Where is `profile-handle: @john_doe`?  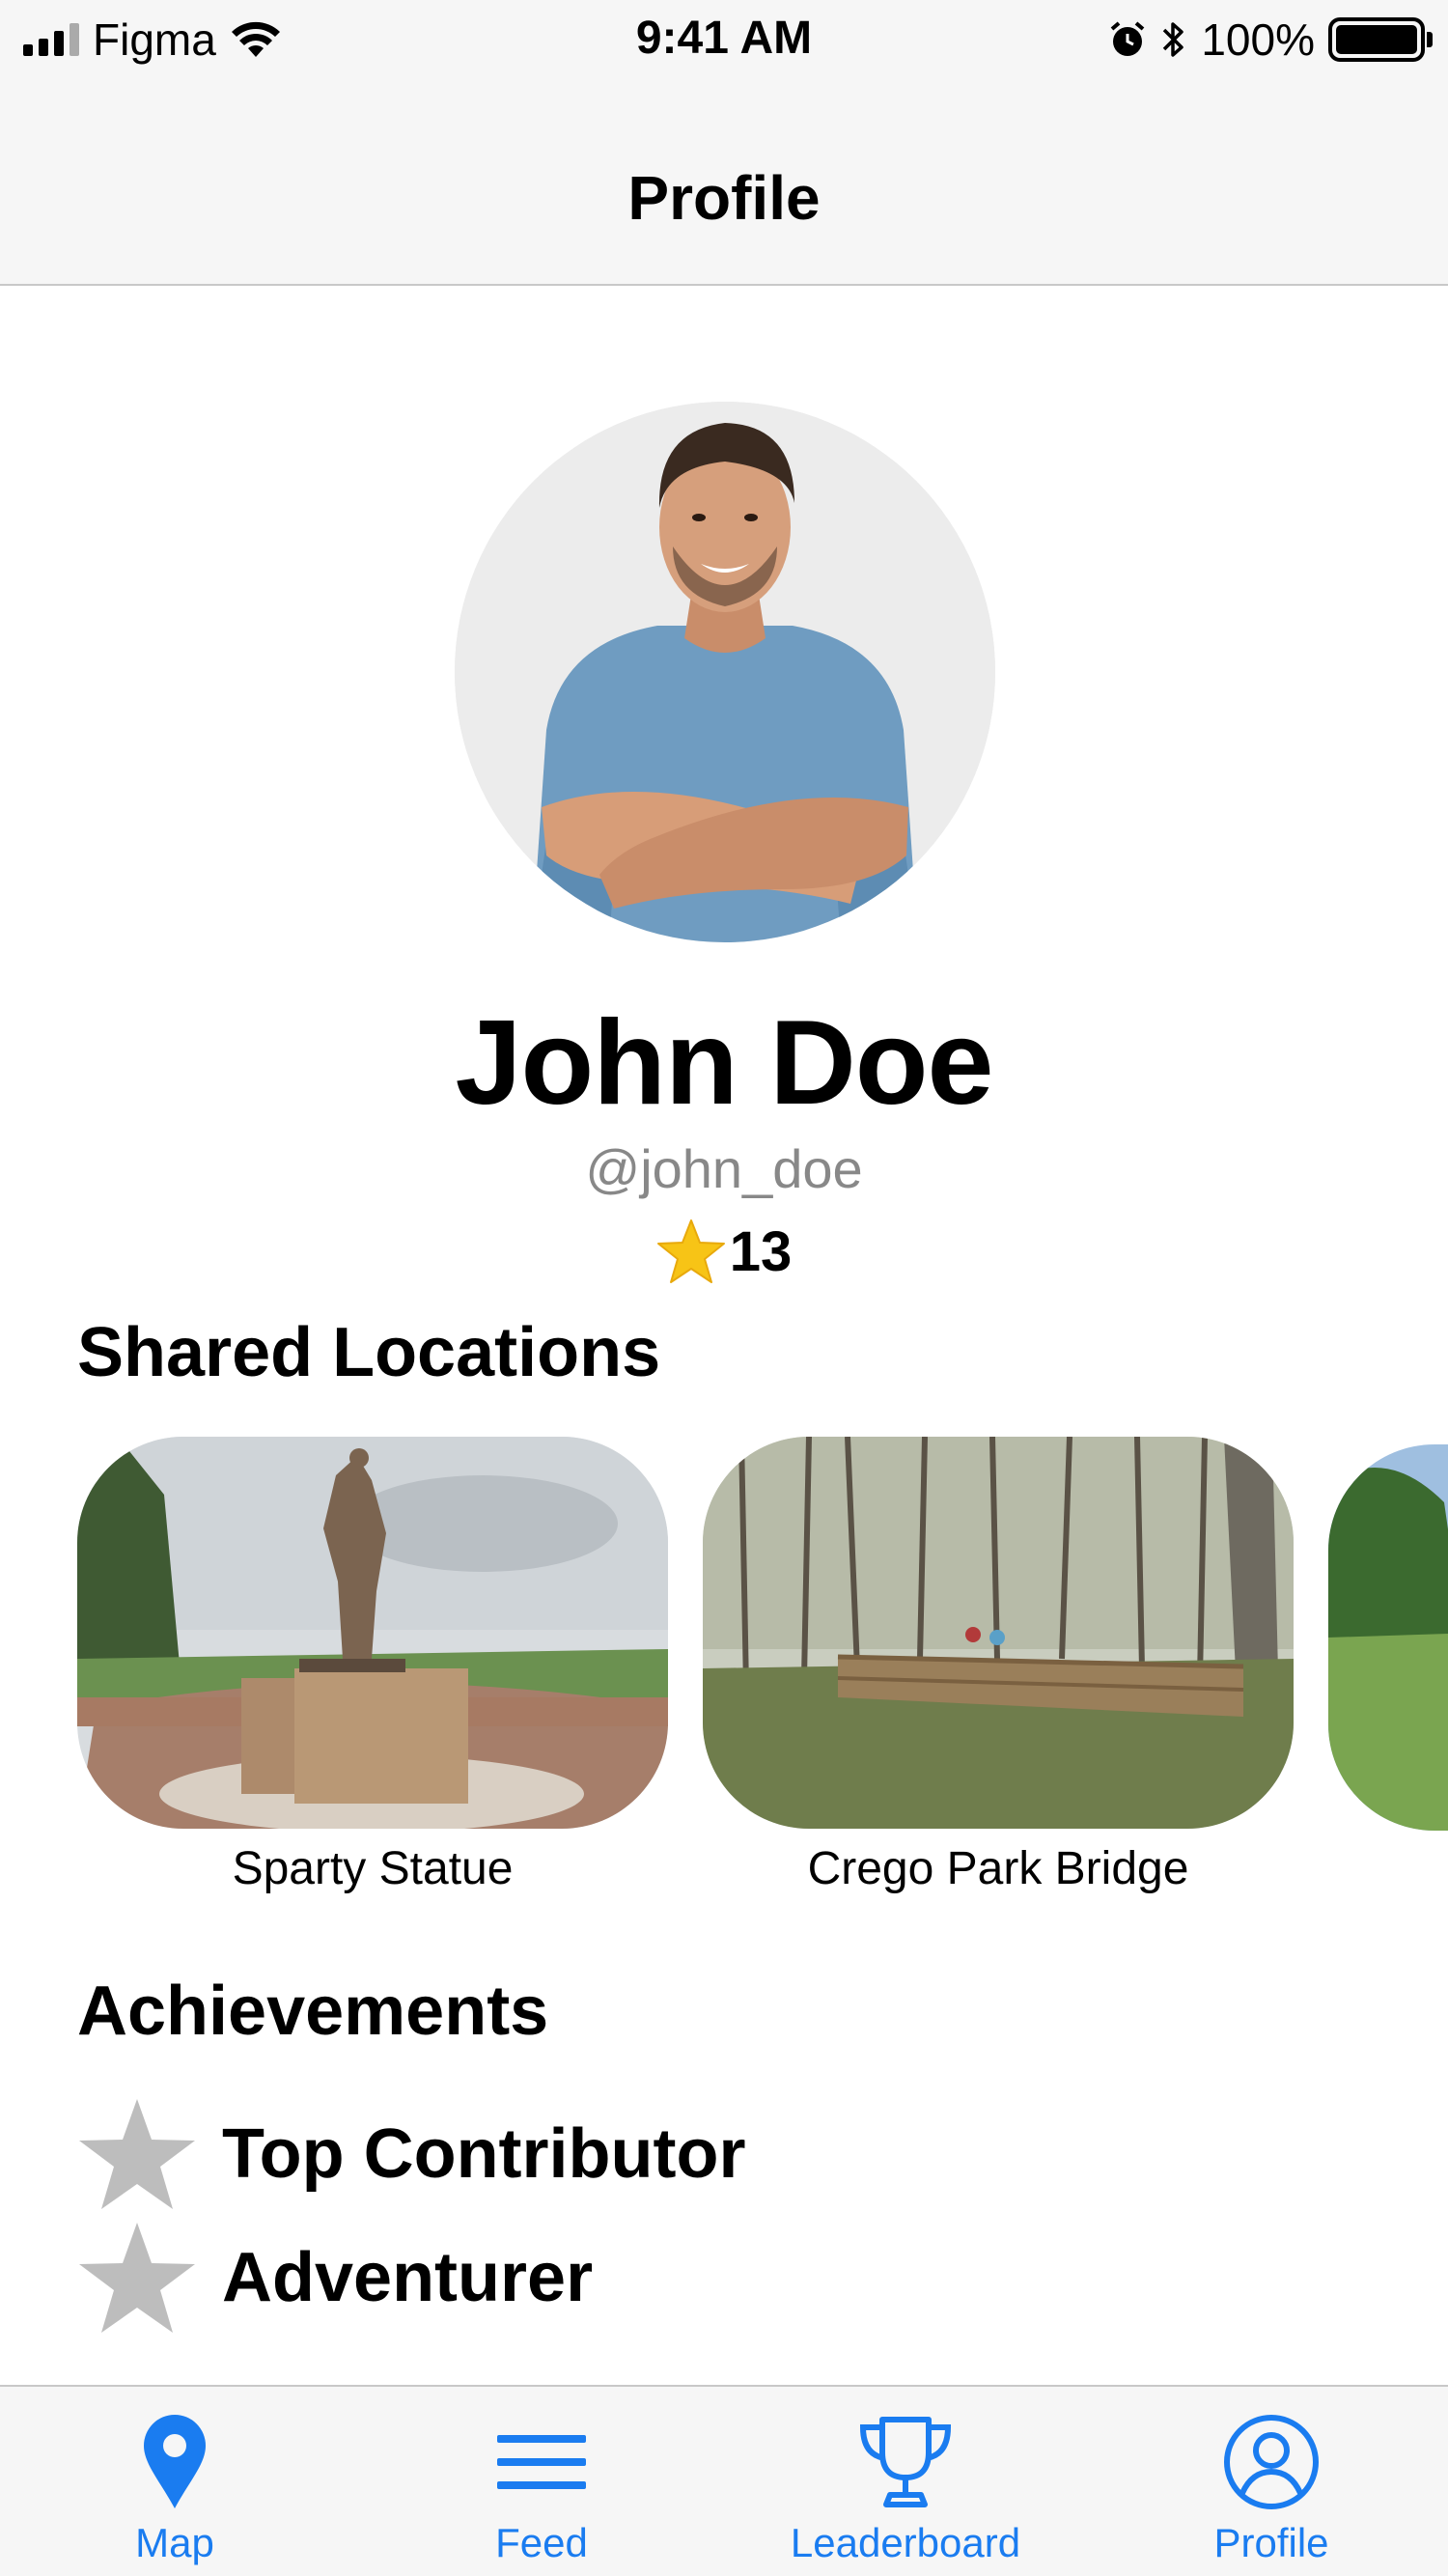 profile-handle: @john_doe is located at coordinates (724, 1168).